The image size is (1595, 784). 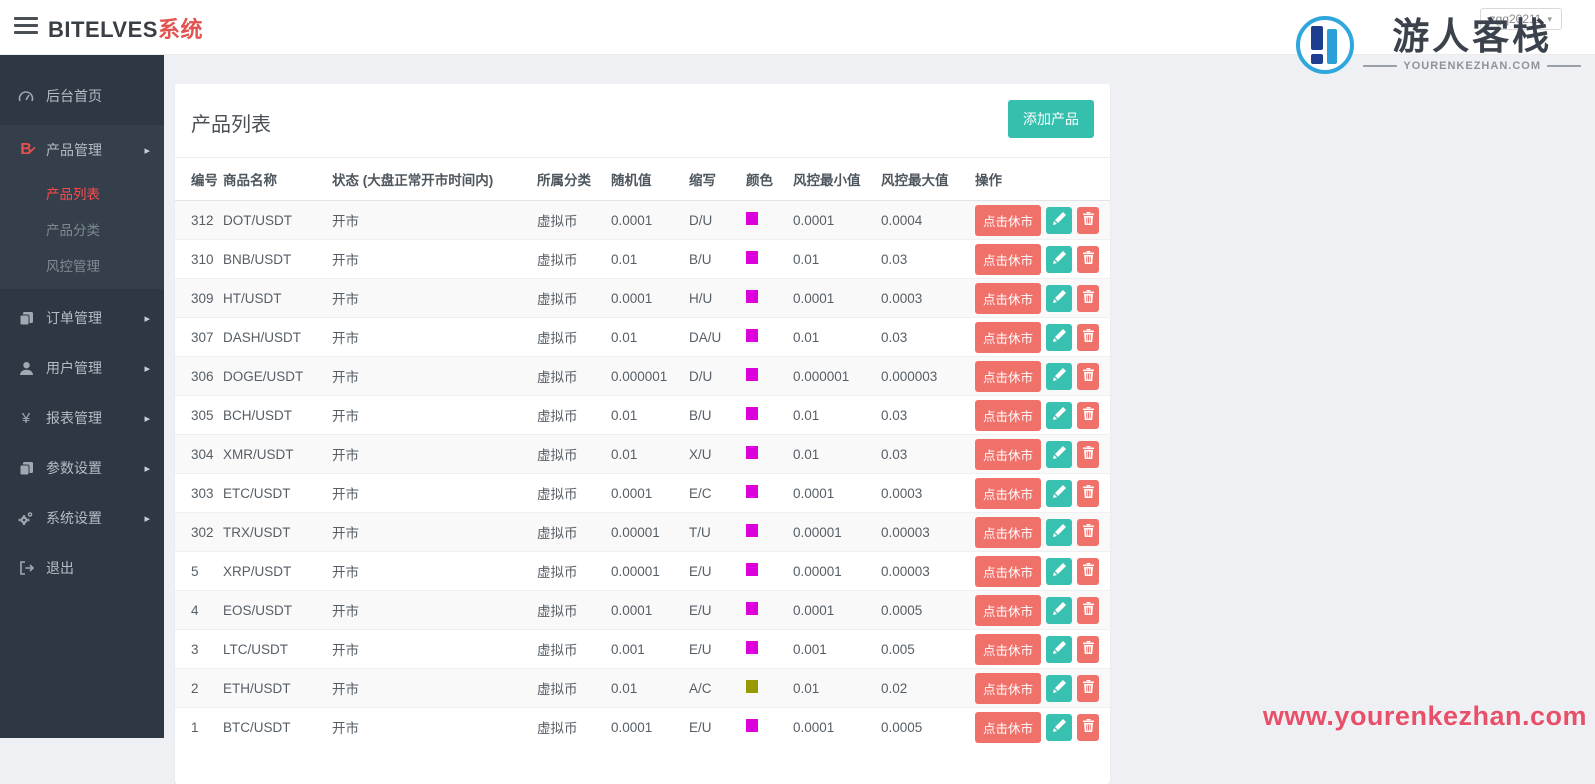 What do you see at coordinates (26, 518) in the screenshot?
I see `gear-icon` at bounding box center [26, 518].